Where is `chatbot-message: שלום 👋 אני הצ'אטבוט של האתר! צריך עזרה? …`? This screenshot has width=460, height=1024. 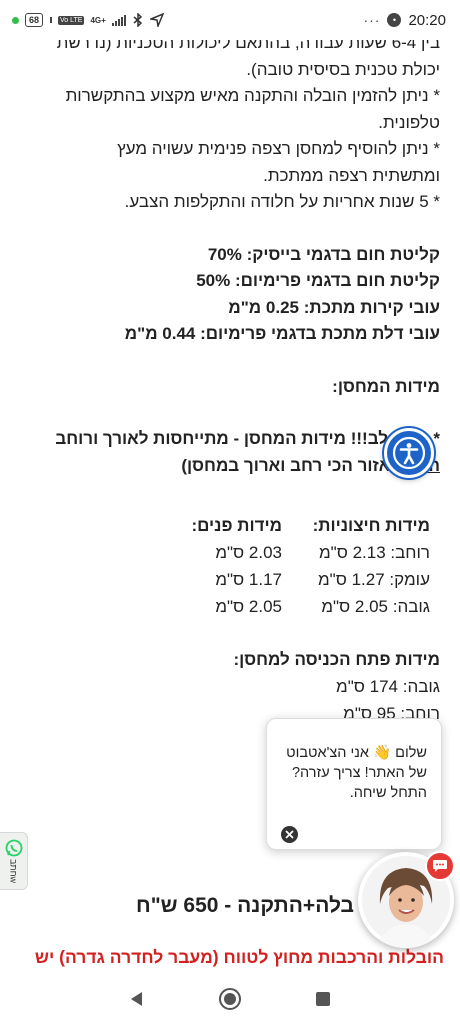
chatbot-message: שלום 👋 אני הצ'אטבוט של האתר! צריך עזרה? … is located at coordinates (356, 773).